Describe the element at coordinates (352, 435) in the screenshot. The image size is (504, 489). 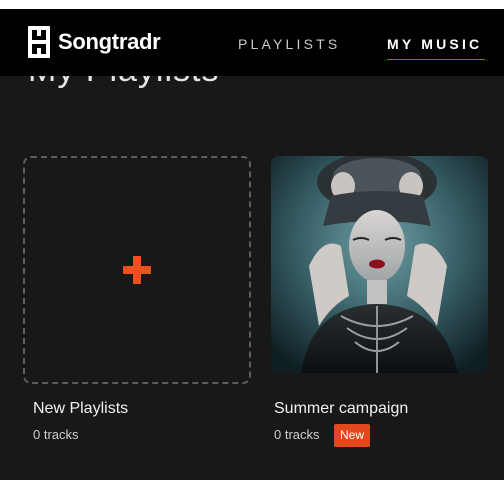
I see `new-badge: New` at that location.